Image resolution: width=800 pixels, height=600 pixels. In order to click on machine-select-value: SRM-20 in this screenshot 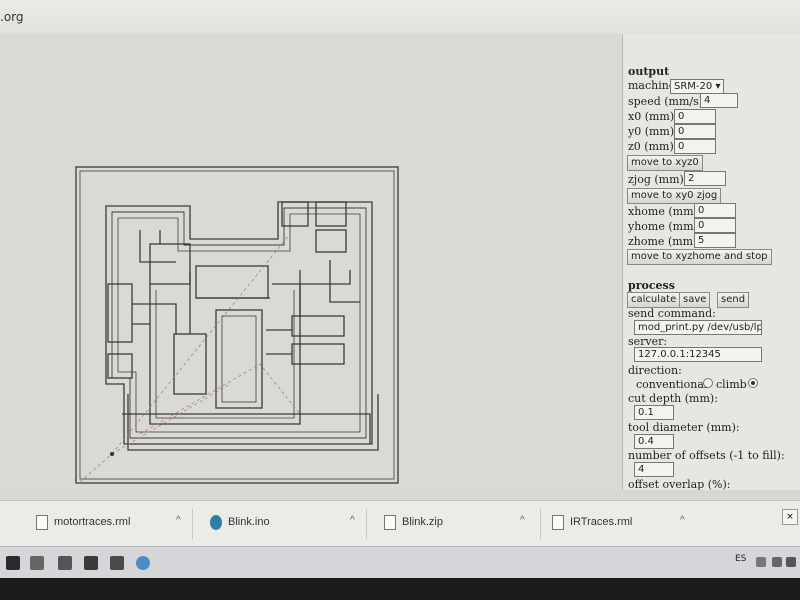, I will do `click(693, 86)`.